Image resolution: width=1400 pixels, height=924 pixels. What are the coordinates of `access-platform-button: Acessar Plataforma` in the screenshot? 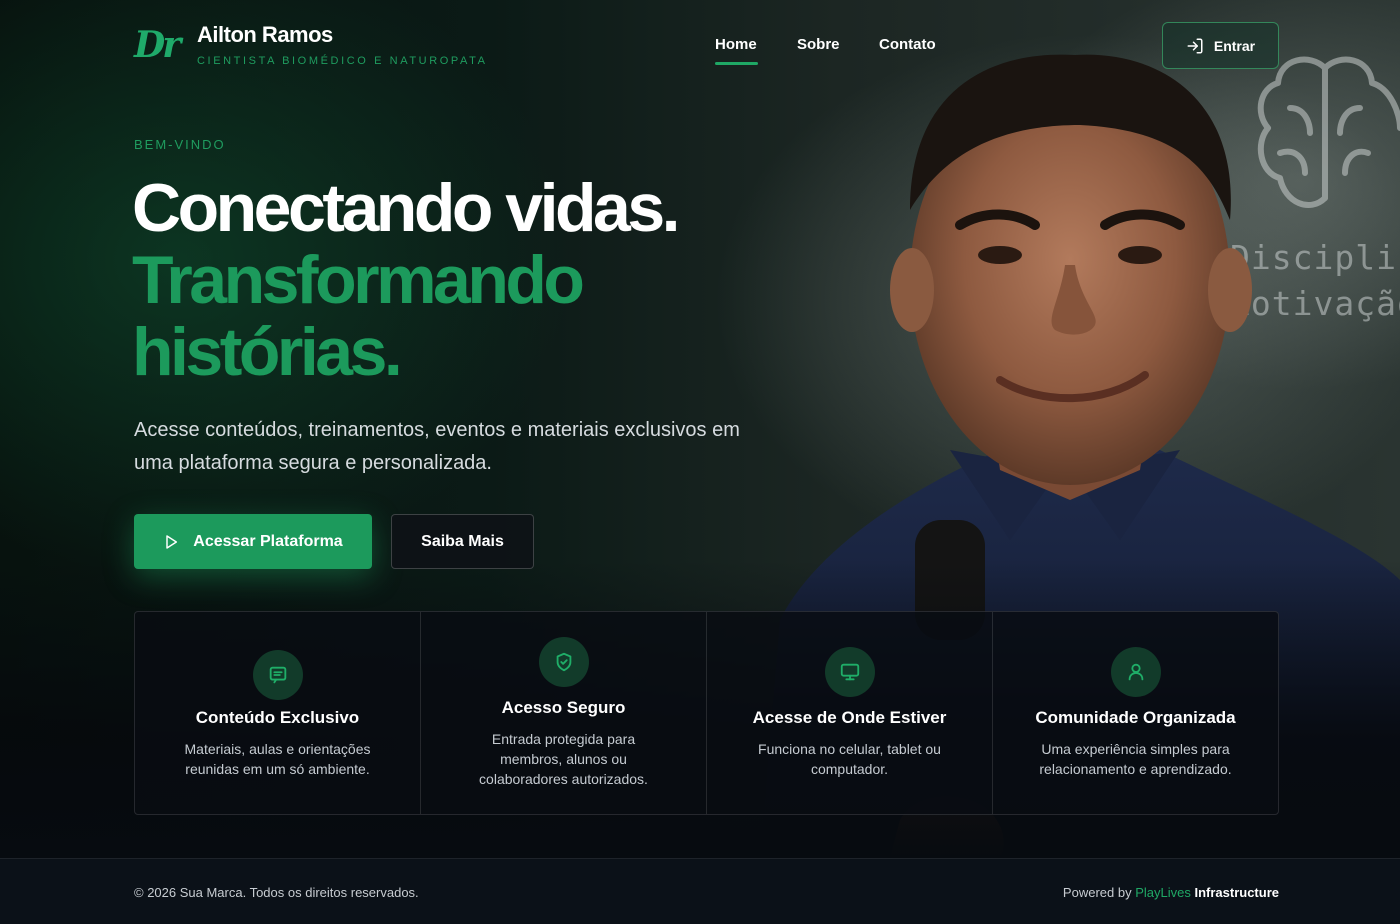 It's located at (253, 541).